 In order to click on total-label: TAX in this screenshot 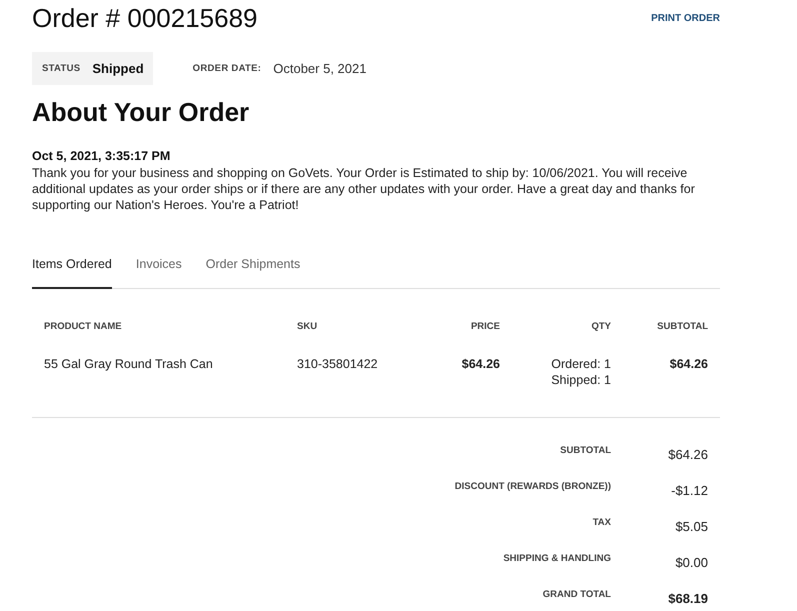, I will do `click(601, 523)`.